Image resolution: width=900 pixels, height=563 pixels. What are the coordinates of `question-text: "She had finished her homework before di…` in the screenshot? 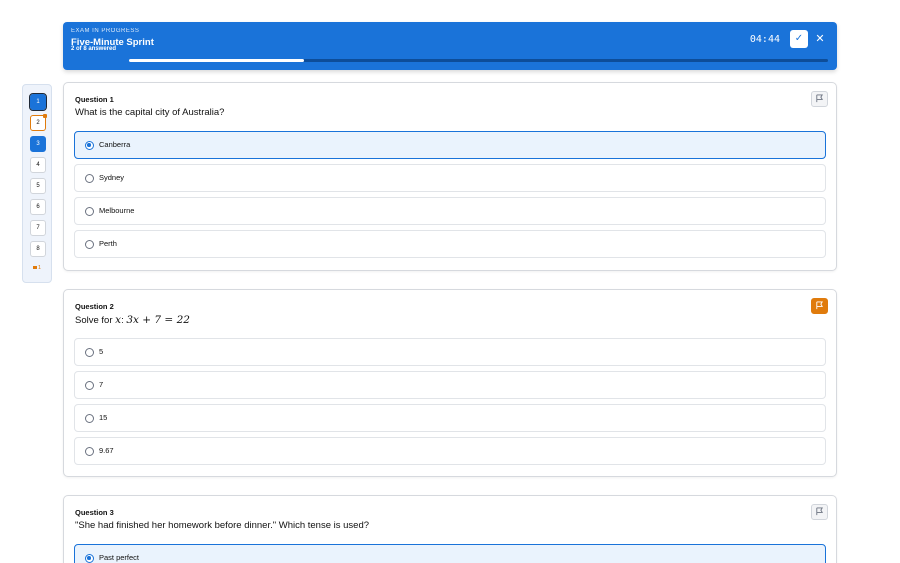 It's located at (222, 525).